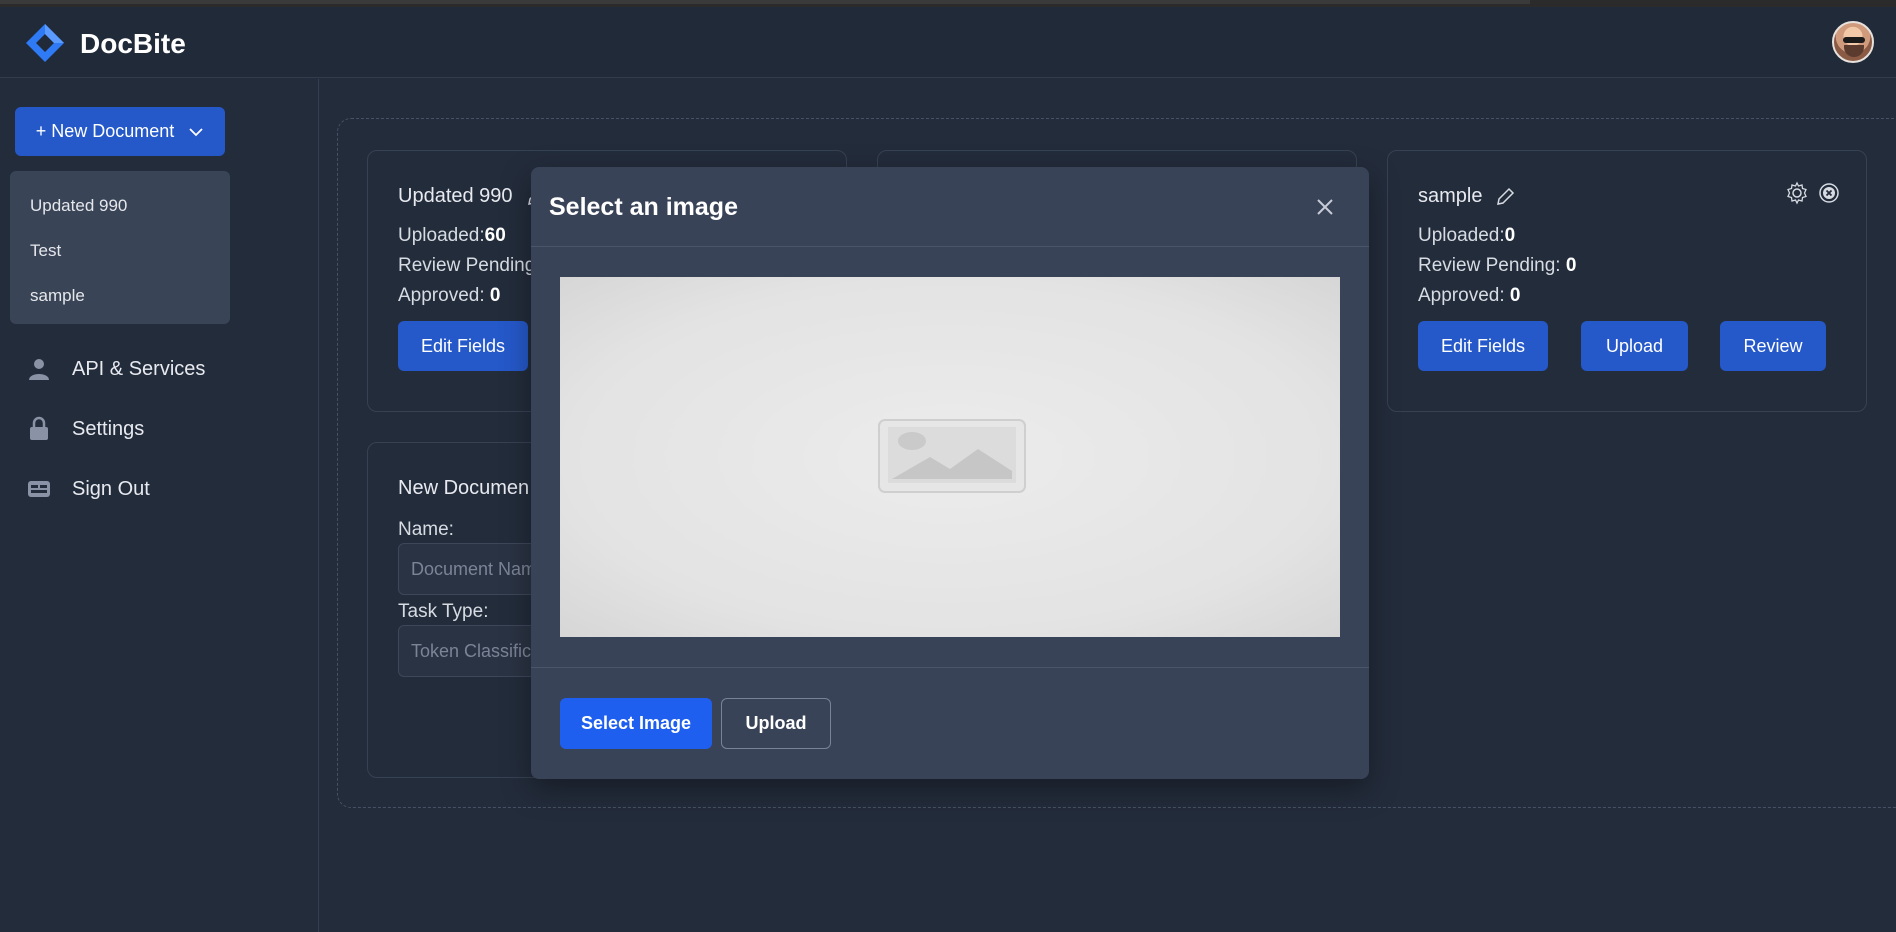 The image size is (1896, 932). I want to click on image-placeholder-icon, so click(952, 456).